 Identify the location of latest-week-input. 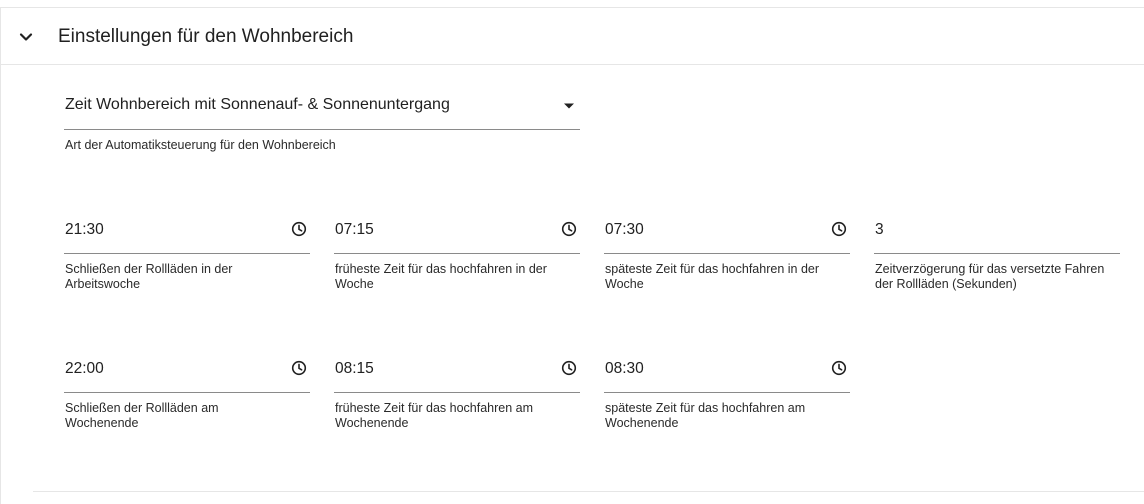
(704, 230).